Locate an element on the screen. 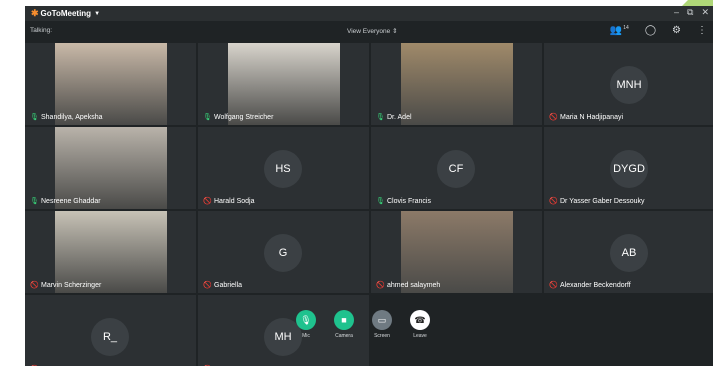 This screenshot has width=713, height=366. participant-avatar: CF is located at coordinates (456, 169).